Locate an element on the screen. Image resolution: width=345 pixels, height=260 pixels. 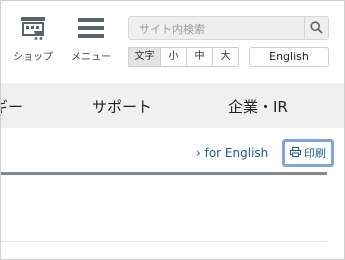
english-button: English is located at coordinates (289, 57).